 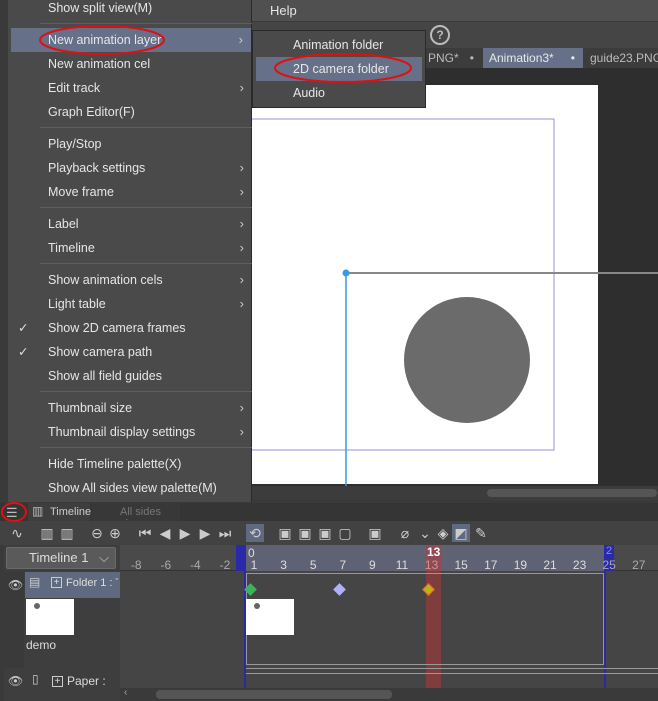 What do you see at coordinates (285, 533) in the screenshot?
I see `new-cel-icon: ▣` at bounding box center [285, 533].